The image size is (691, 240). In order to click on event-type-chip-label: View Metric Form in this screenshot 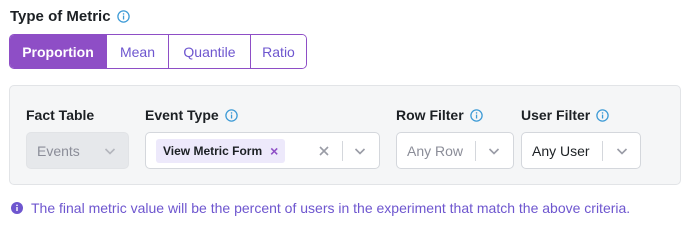, I will do `click(213, 150)`.